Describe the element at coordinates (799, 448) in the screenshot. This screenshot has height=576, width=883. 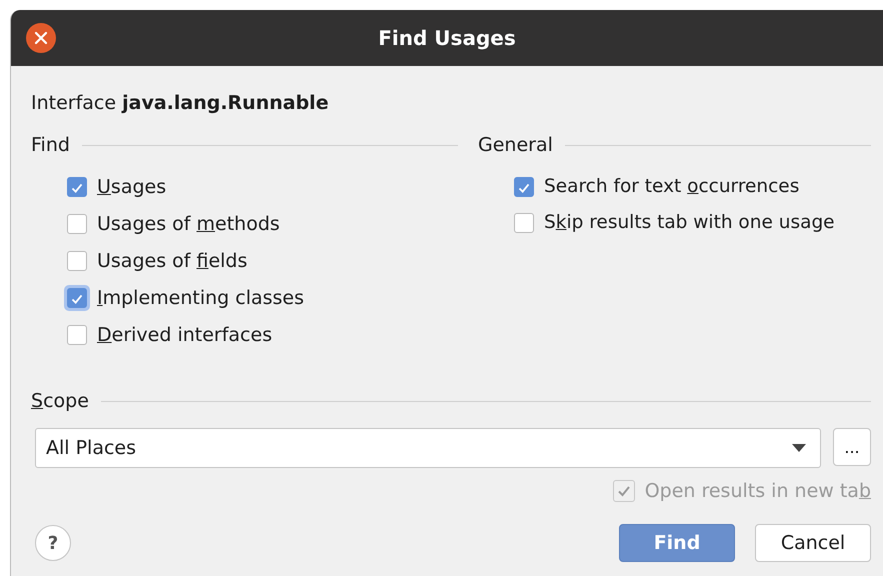
I see `dropdown-arrow-icon` at that location.